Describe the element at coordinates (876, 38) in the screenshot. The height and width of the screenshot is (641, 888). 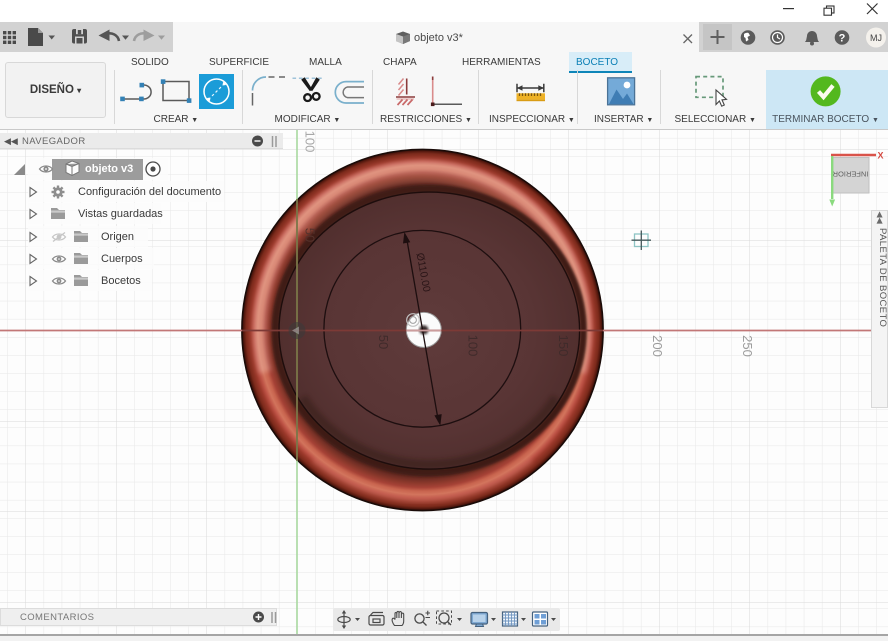
I see `svg-text: MJ` at that location.